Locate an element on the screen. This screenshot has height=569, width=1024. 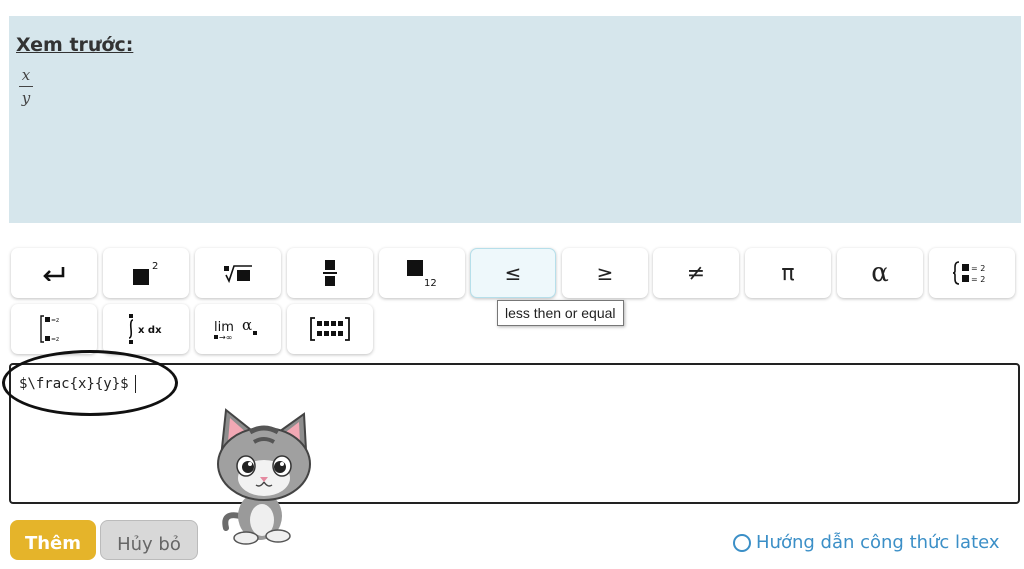
matrix-button is located at coordinates (330, 329).